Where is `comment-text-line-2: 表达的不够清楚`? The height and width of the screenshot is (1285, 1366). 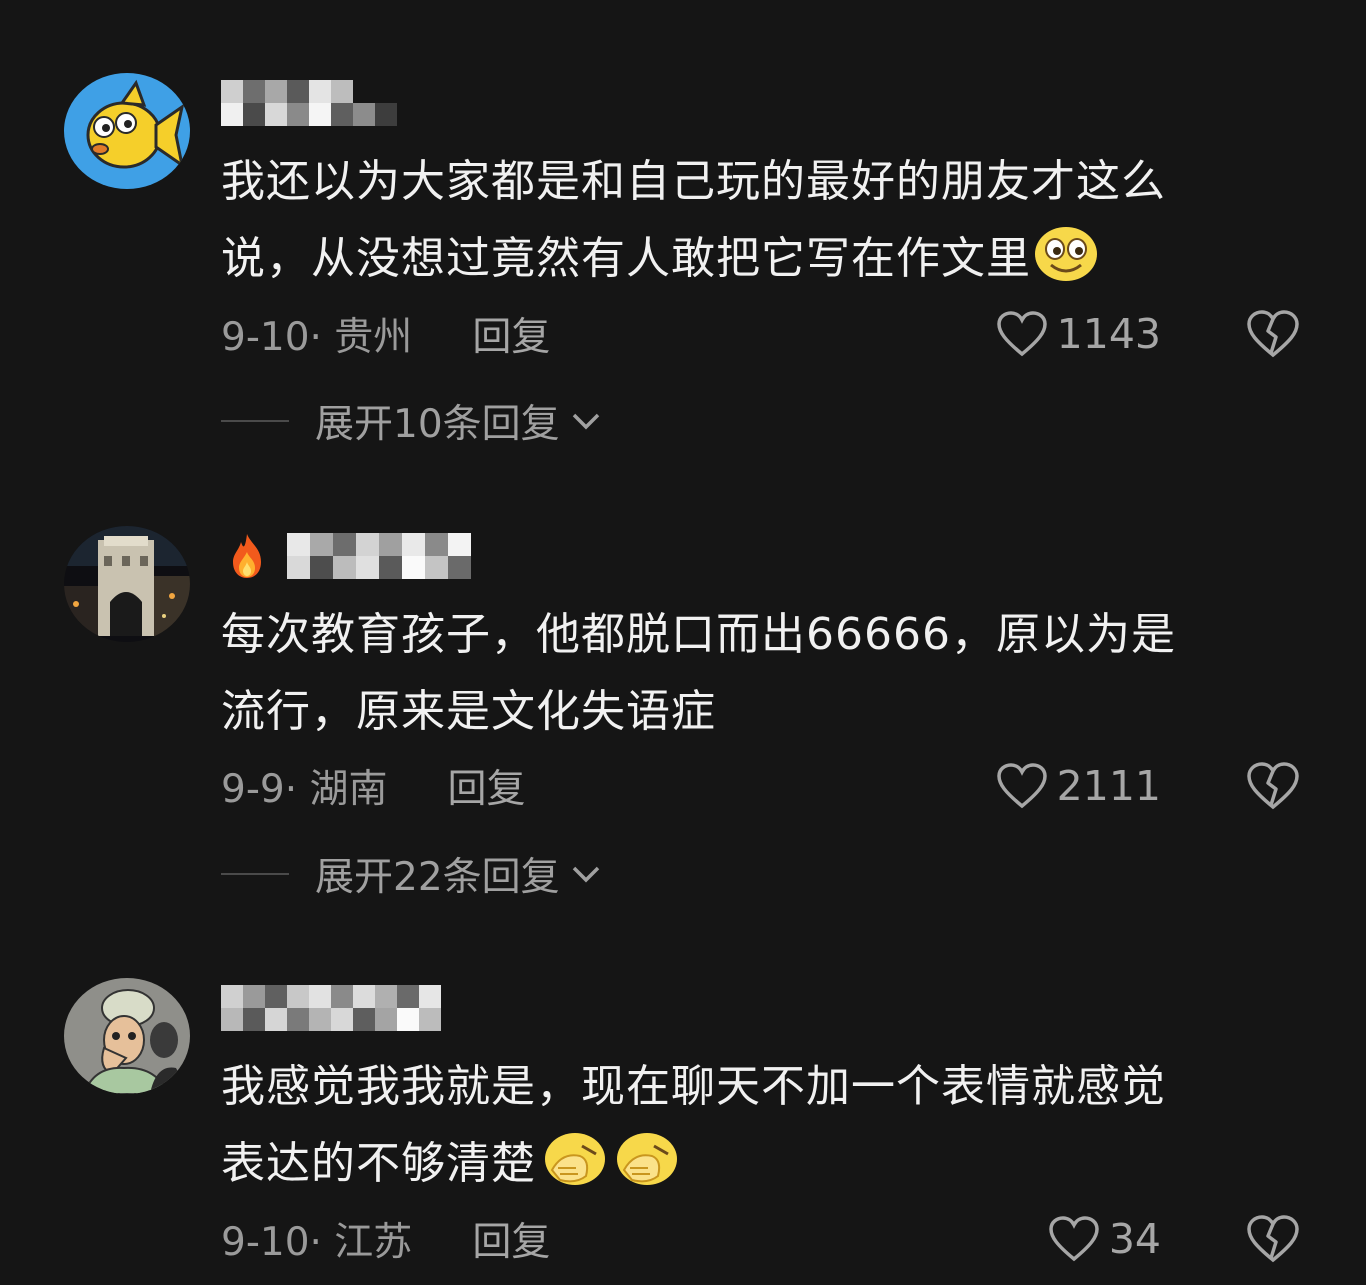
comment-text-line-2: 表达的不够清楚 is located at coordinates (766, 1163).